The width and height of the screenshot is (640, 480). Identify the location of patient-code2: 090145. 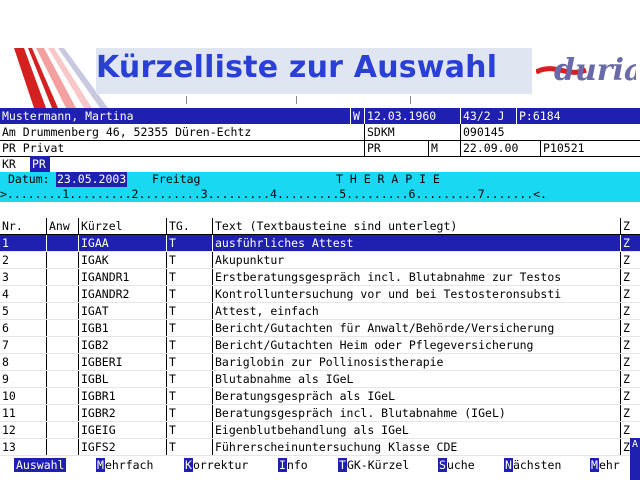
(550, 132).